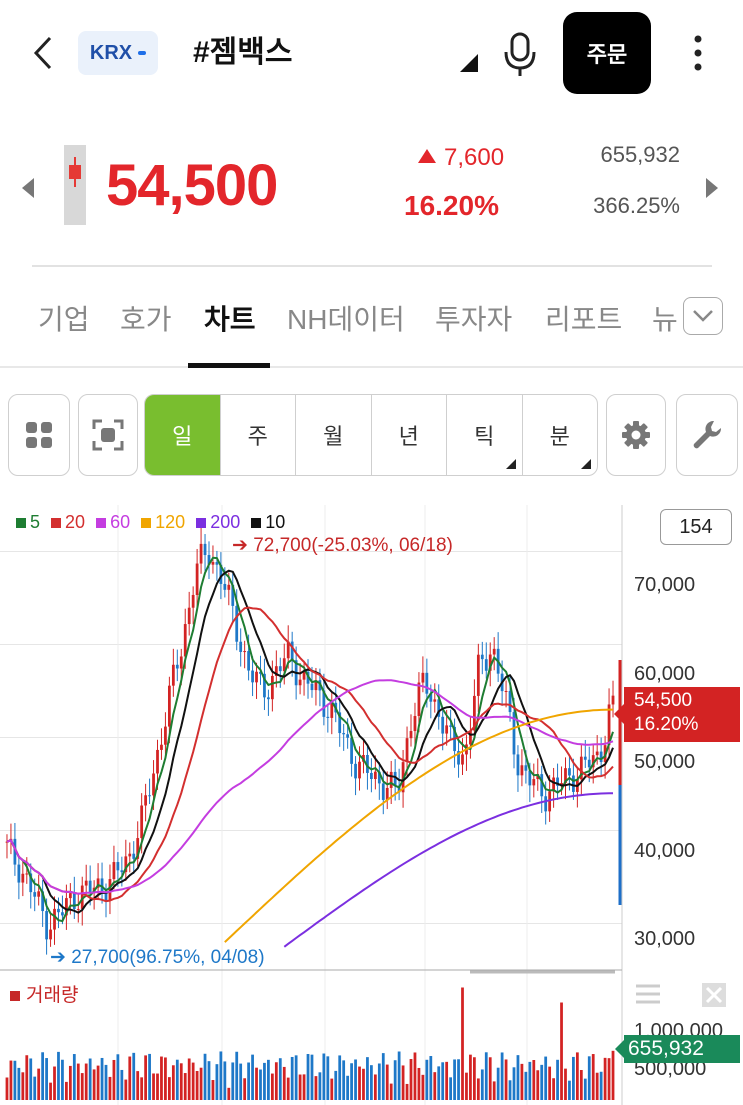 This screenshot has width=743, height=1105. What do you see at coordinates (146, 318) in the screenshot?
I see `tab-orderbook: 호가` at bounding box center [146, 318].